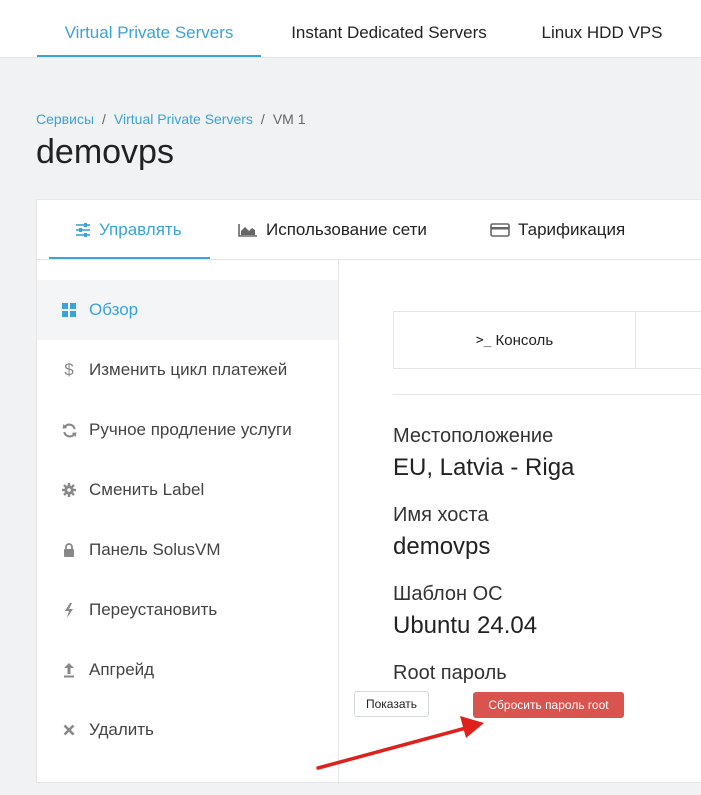 This screenshot has height=795, width=701. Describe the element at coordinates (289, 119) in the screenshot. I see `breadcrumb-current: VM 1` at that location.